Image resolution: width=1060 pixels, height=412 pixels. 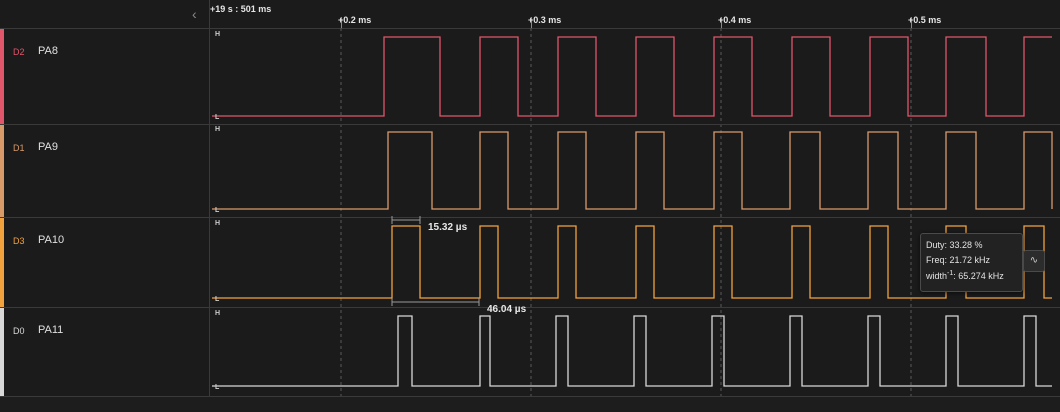 I want to click on measurement-overlay: 15.32 µs 46.04 µs, so click(x=459, y=265).